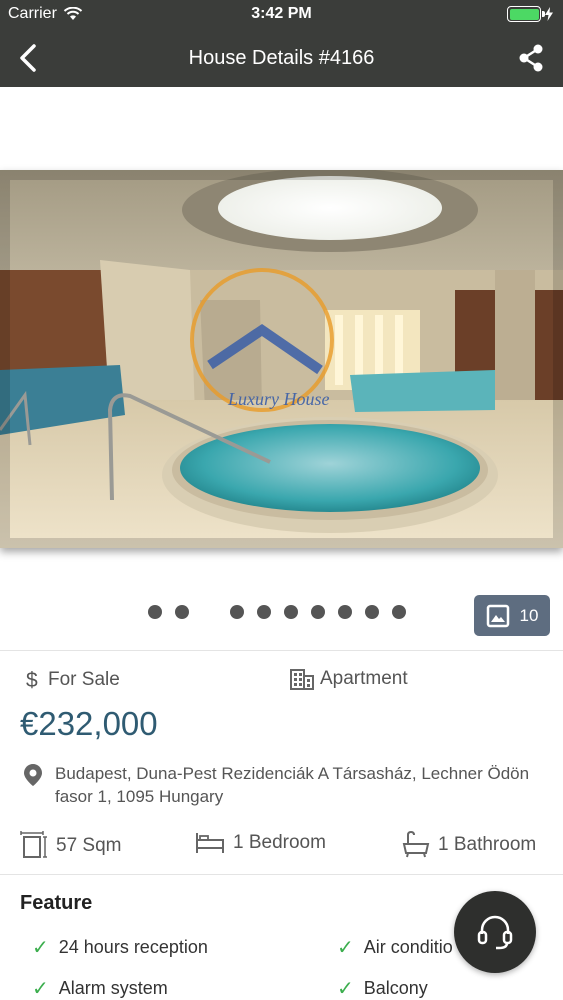  Describe the element at coordinates (395, 988) in the screenshot. I see `feature-label: Balcony` at that location.